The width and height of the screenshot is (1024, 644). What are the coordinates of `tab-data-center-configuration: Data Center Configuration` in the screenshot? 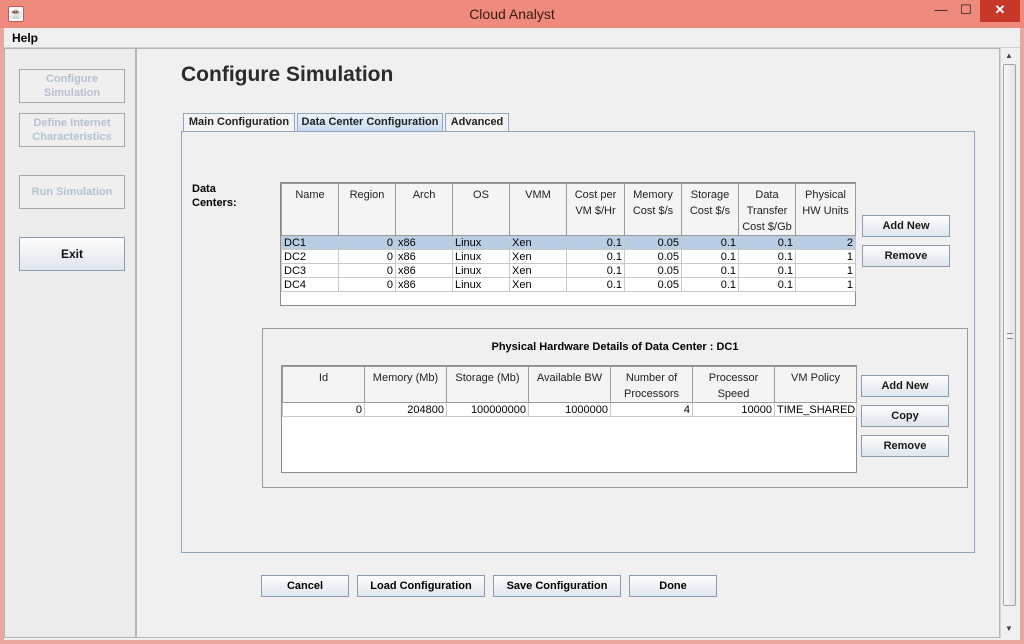 It's located at (370, 122).